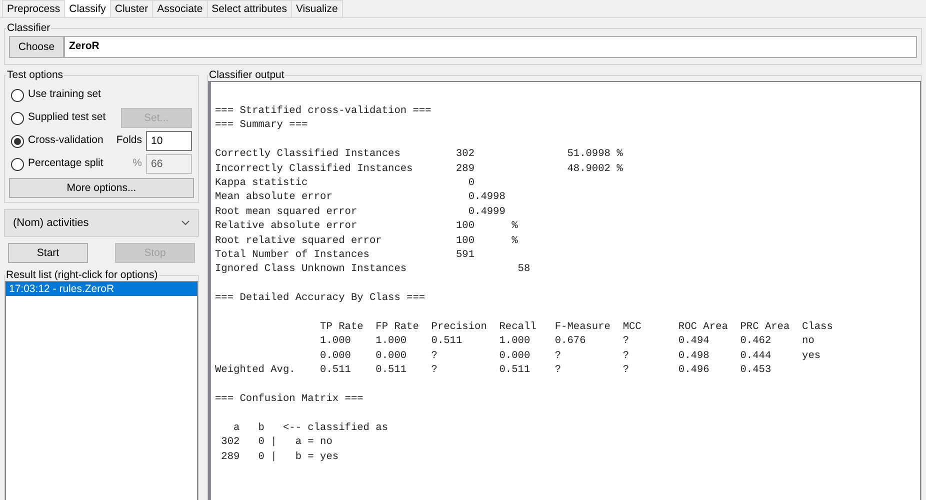 This screenshot has height=500, width=926. I want to click on tab: Preprocess, so click(34, 8).